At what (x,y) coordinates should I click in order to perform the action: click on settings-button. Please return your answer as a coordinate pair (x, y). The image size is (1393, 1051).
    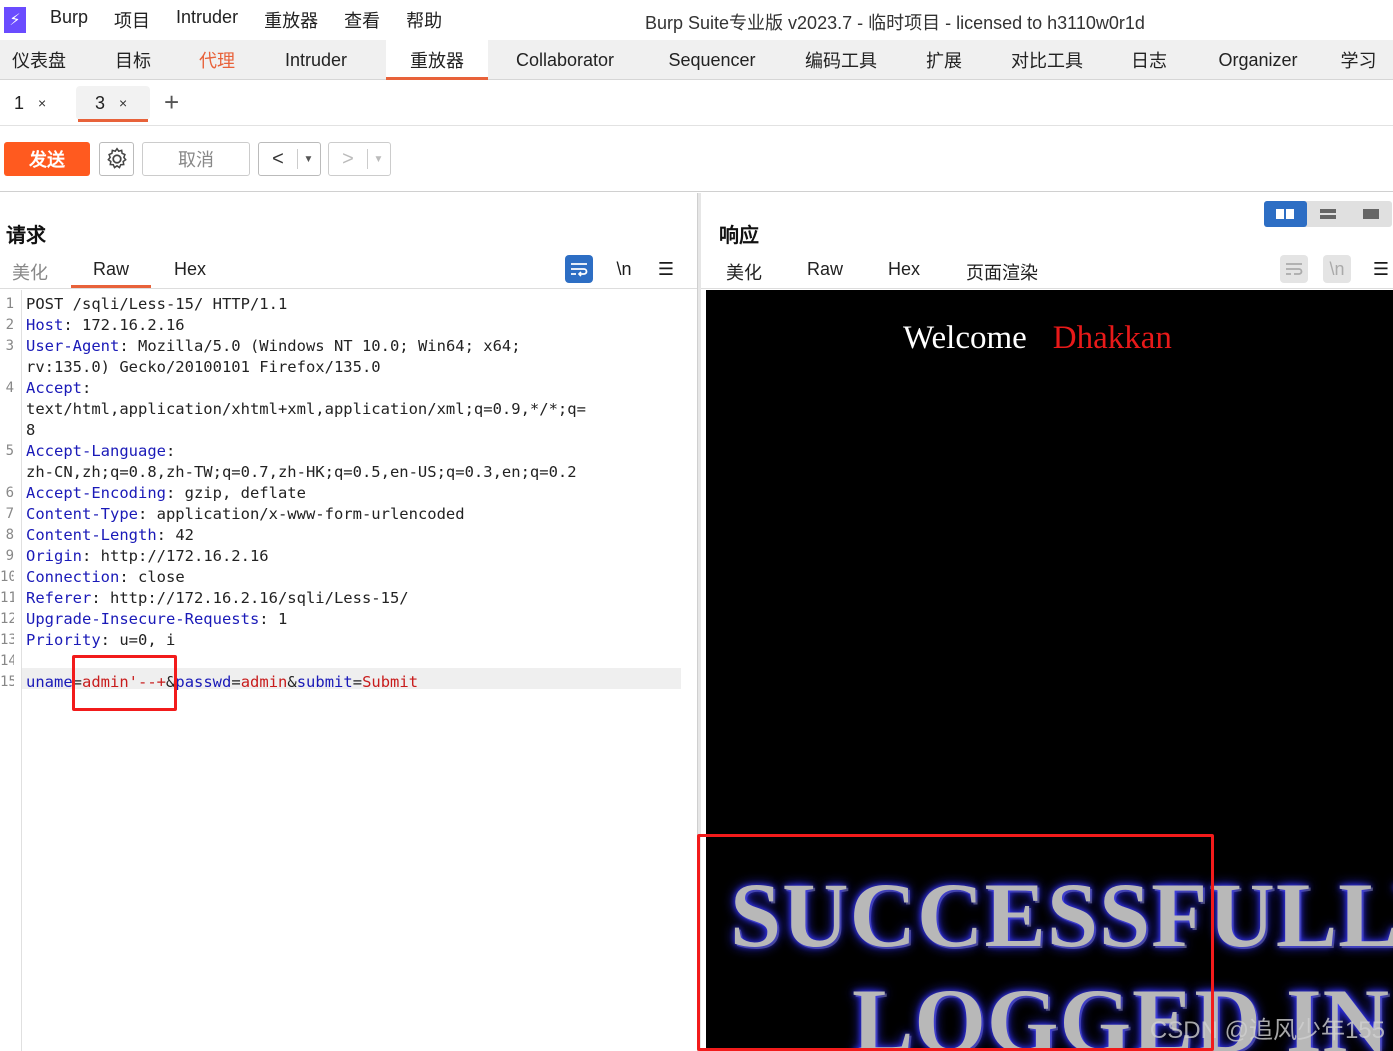
    Looking at the image, I should click on (116, 159).